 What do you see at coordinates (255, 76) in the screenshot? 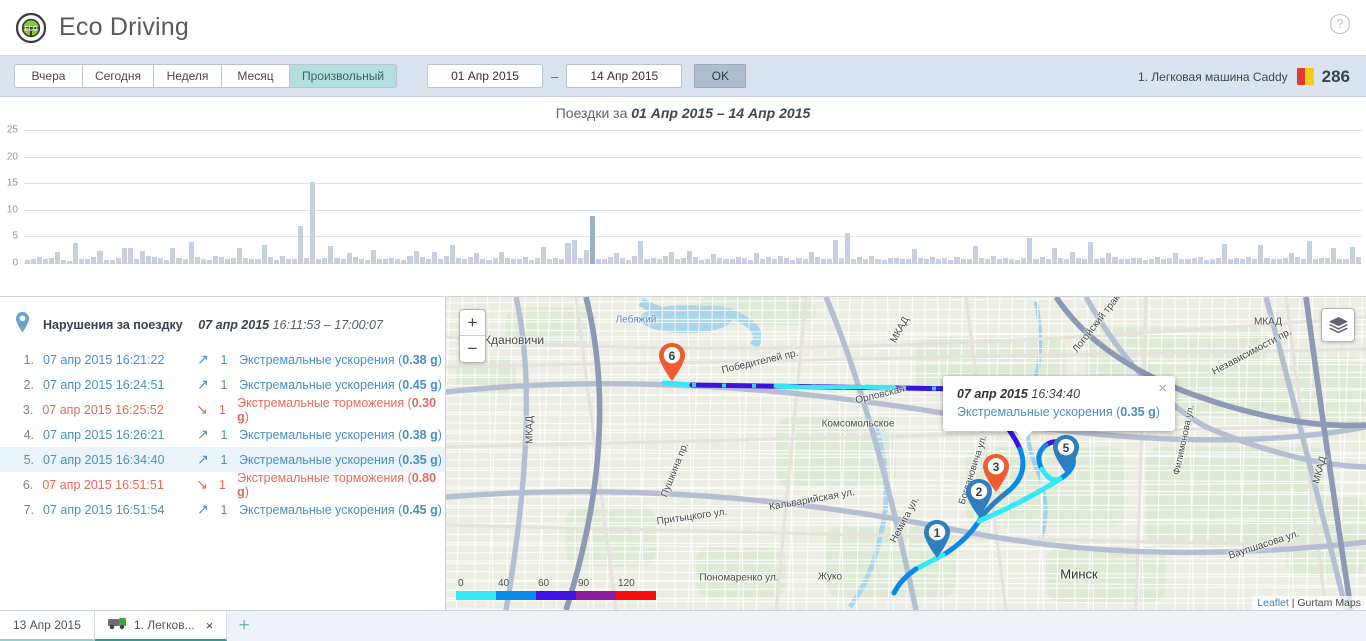
I see `range-button-3: Месяц` at bounding box center [255, 76].